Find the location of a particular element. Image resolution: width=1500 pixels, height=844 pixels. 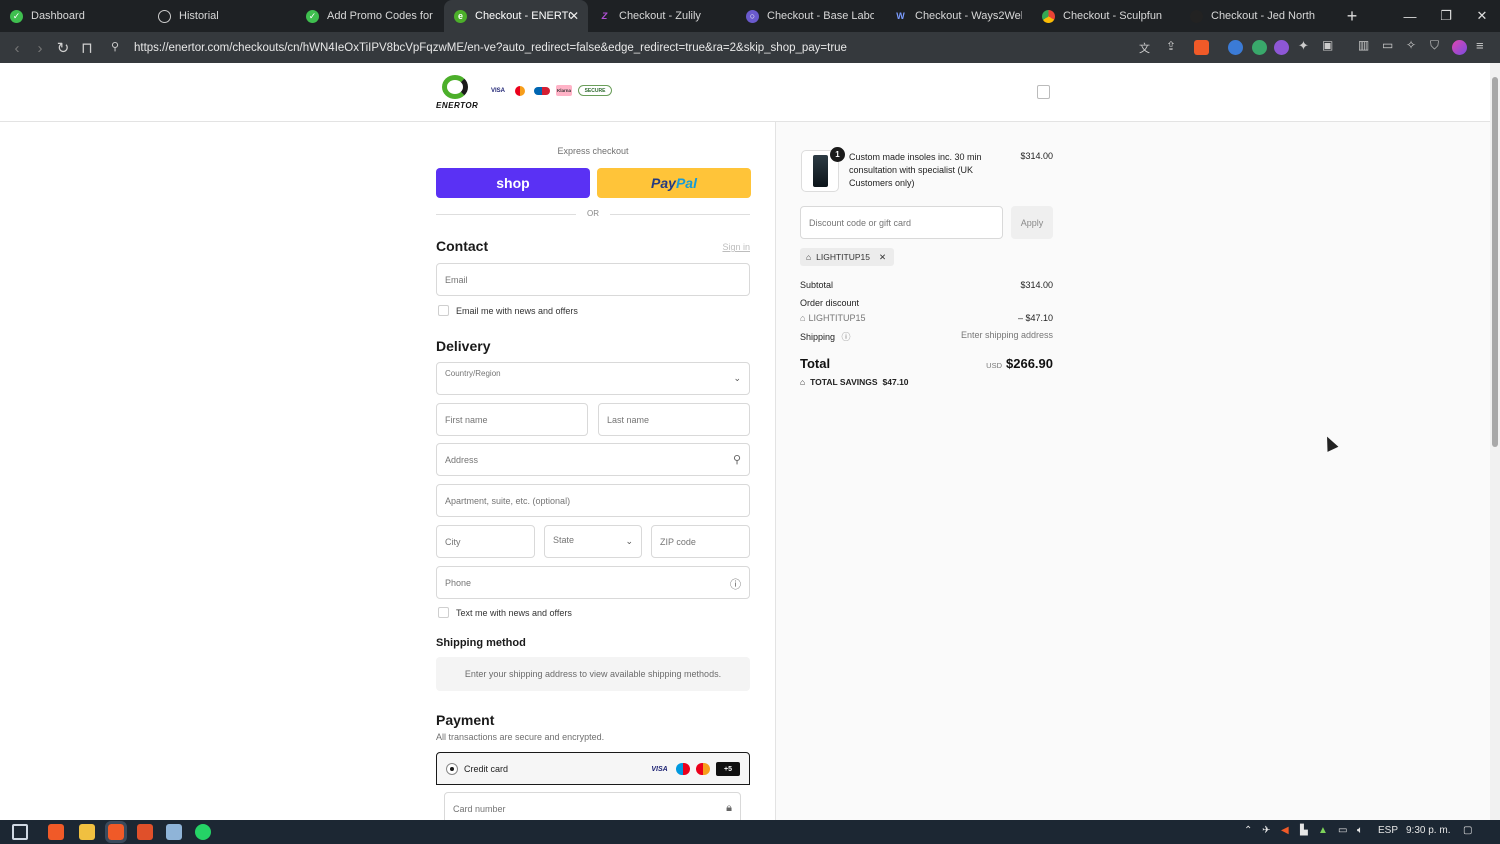

tab-add-promo-codes: ✓ Add Promo Codes for Ene is located at coordinates (370, 16).